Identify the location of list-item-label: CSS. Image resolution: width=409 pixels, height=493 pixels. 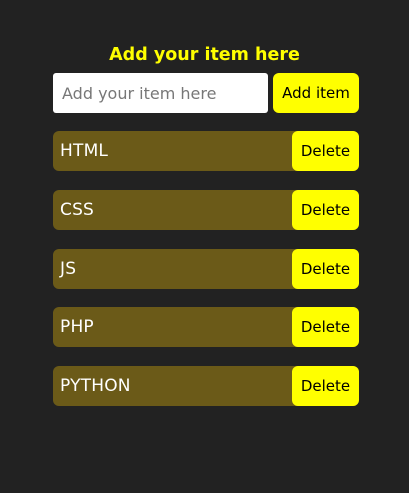
(77, 209).